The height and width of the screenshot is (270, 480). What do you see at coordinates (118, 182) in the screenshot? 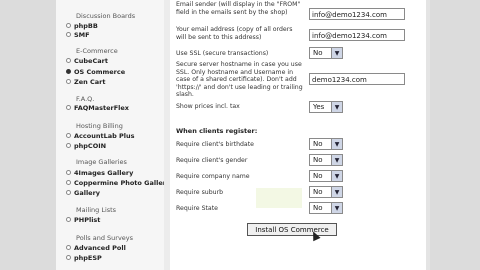
I see `sidebar-item-coppermine-photo-gallery: Coppermine Photo Gallery` at bounding box center [118, 182].